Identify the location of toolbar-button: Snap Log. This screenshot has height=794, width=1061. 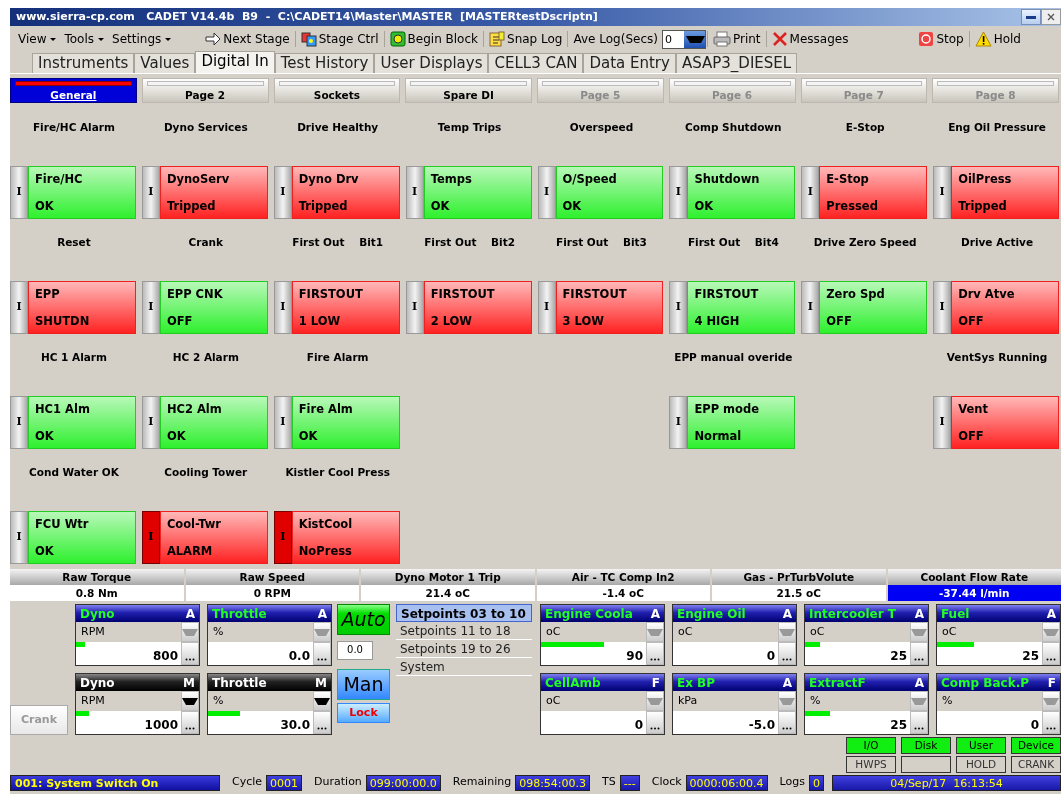
(526, 39).